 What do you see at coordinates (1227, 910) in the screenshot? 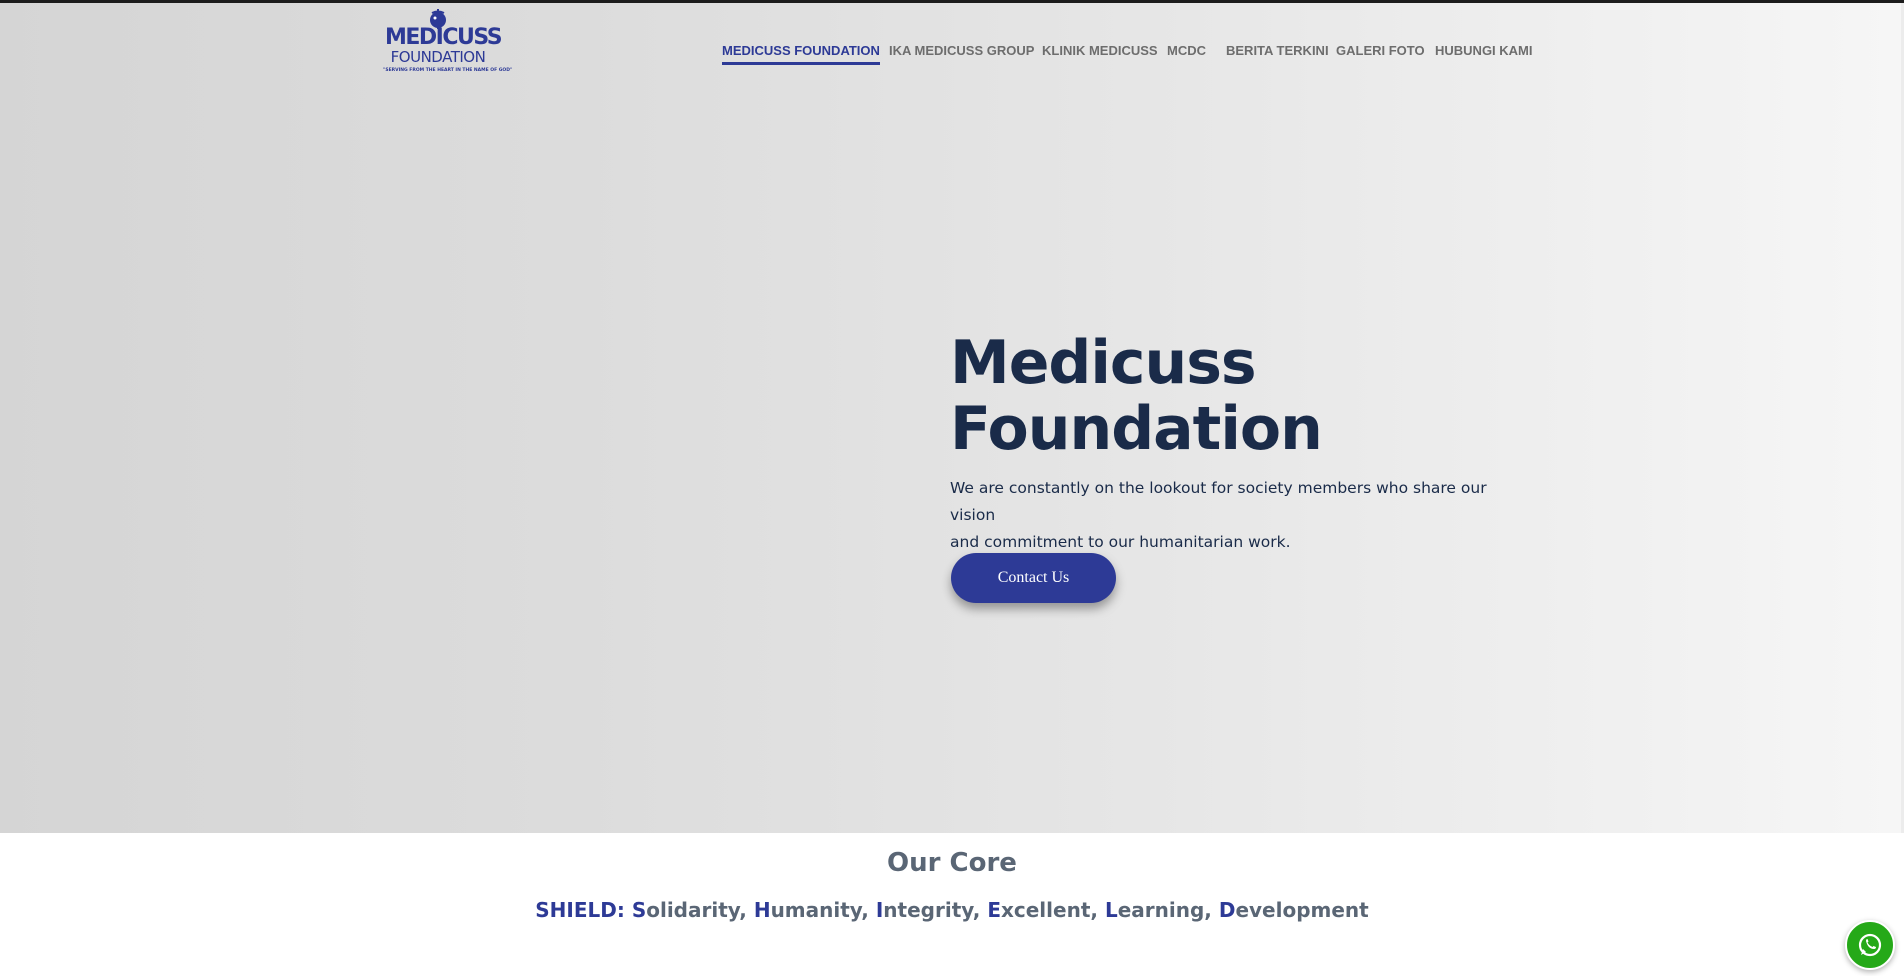
I see `core-value-initial: D` at bounding box center [1227, 910].